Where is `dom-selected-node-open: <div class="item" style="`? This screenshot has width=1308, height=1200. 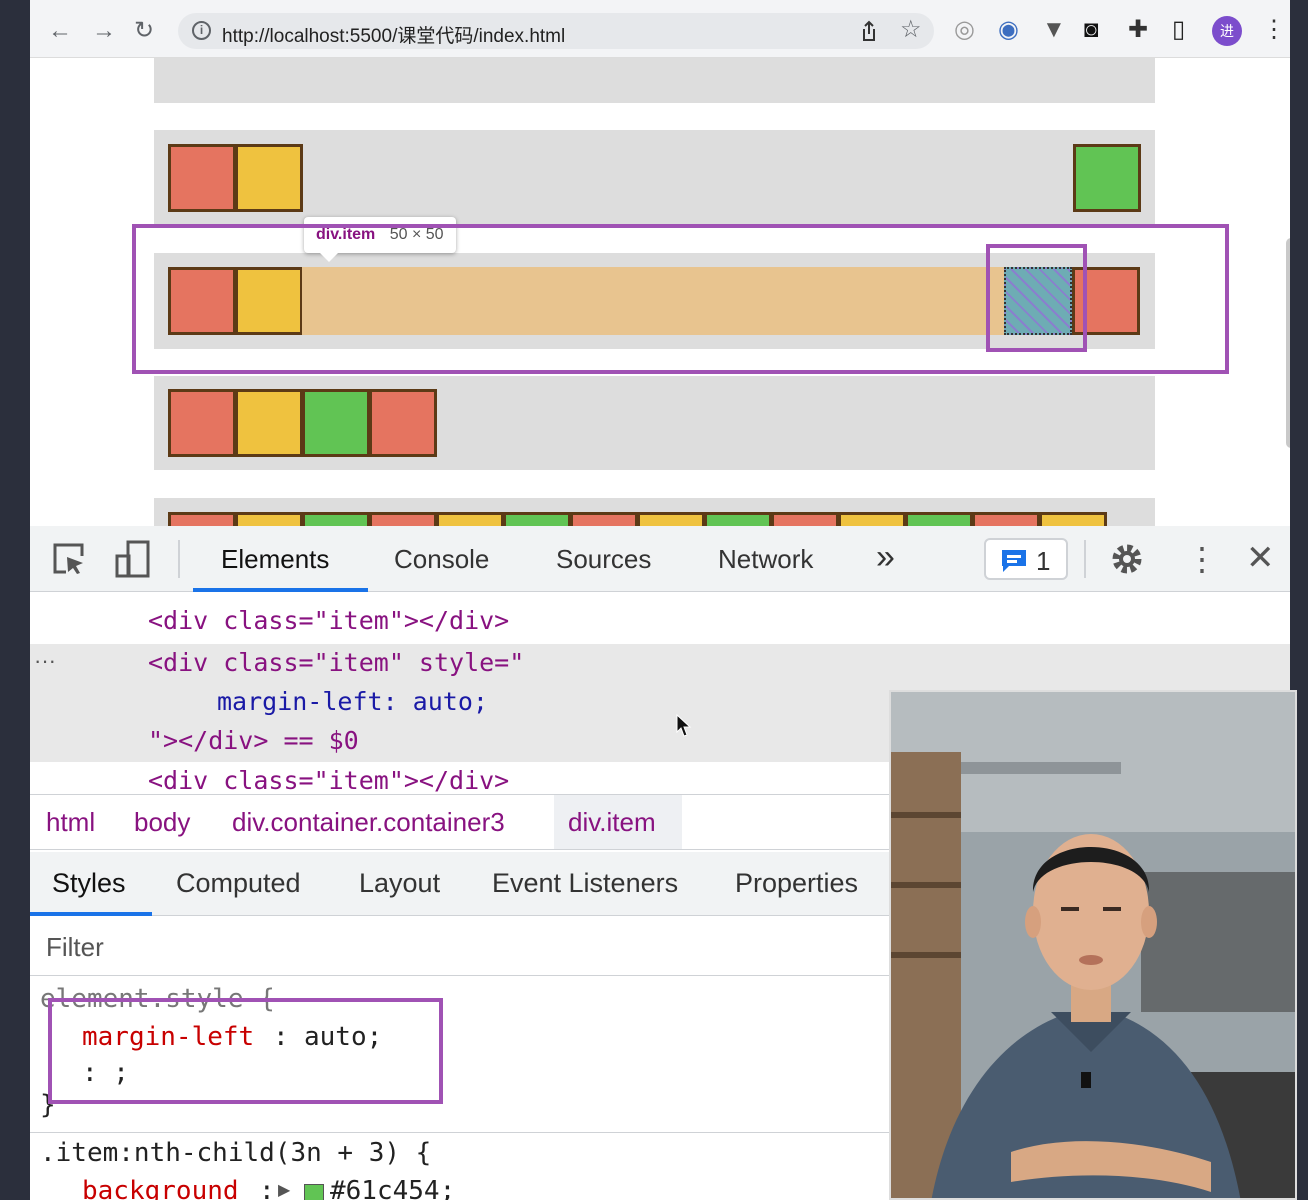
dom-selected-node-open: <div class="item" style=" is located at coordinates (336, 662).